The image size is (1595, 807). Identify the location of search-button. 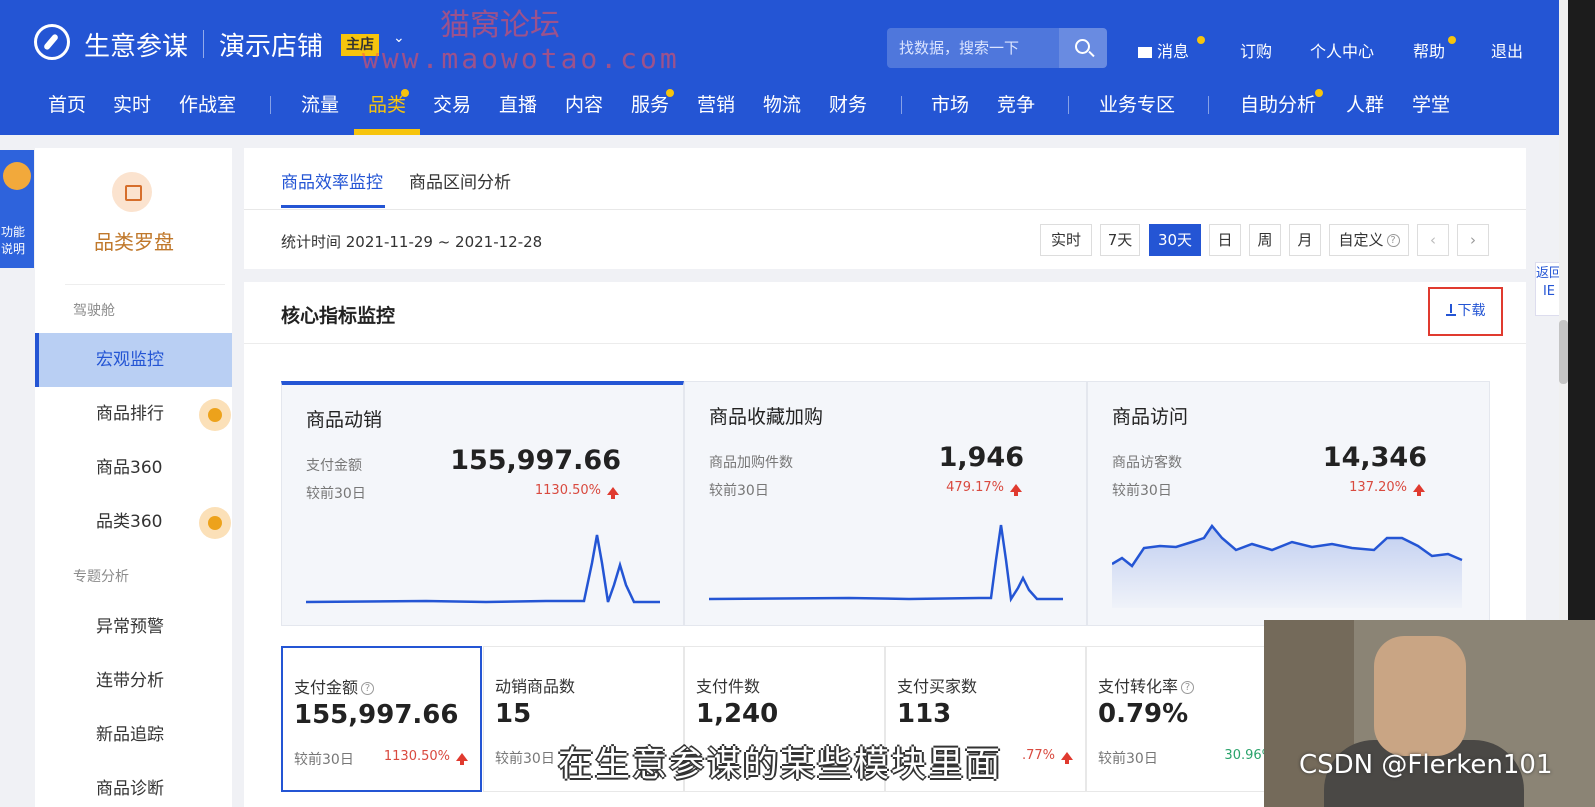
(1083, 48).